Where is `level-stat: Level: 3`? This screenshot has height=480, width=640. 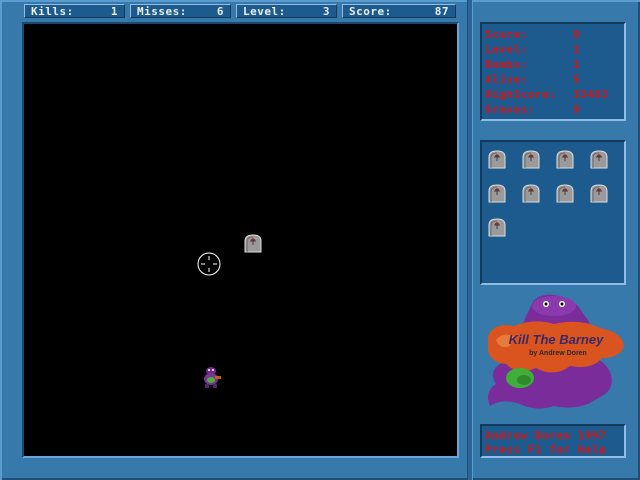 level-stat: Level: 3 is located at coordinates (286, 11).